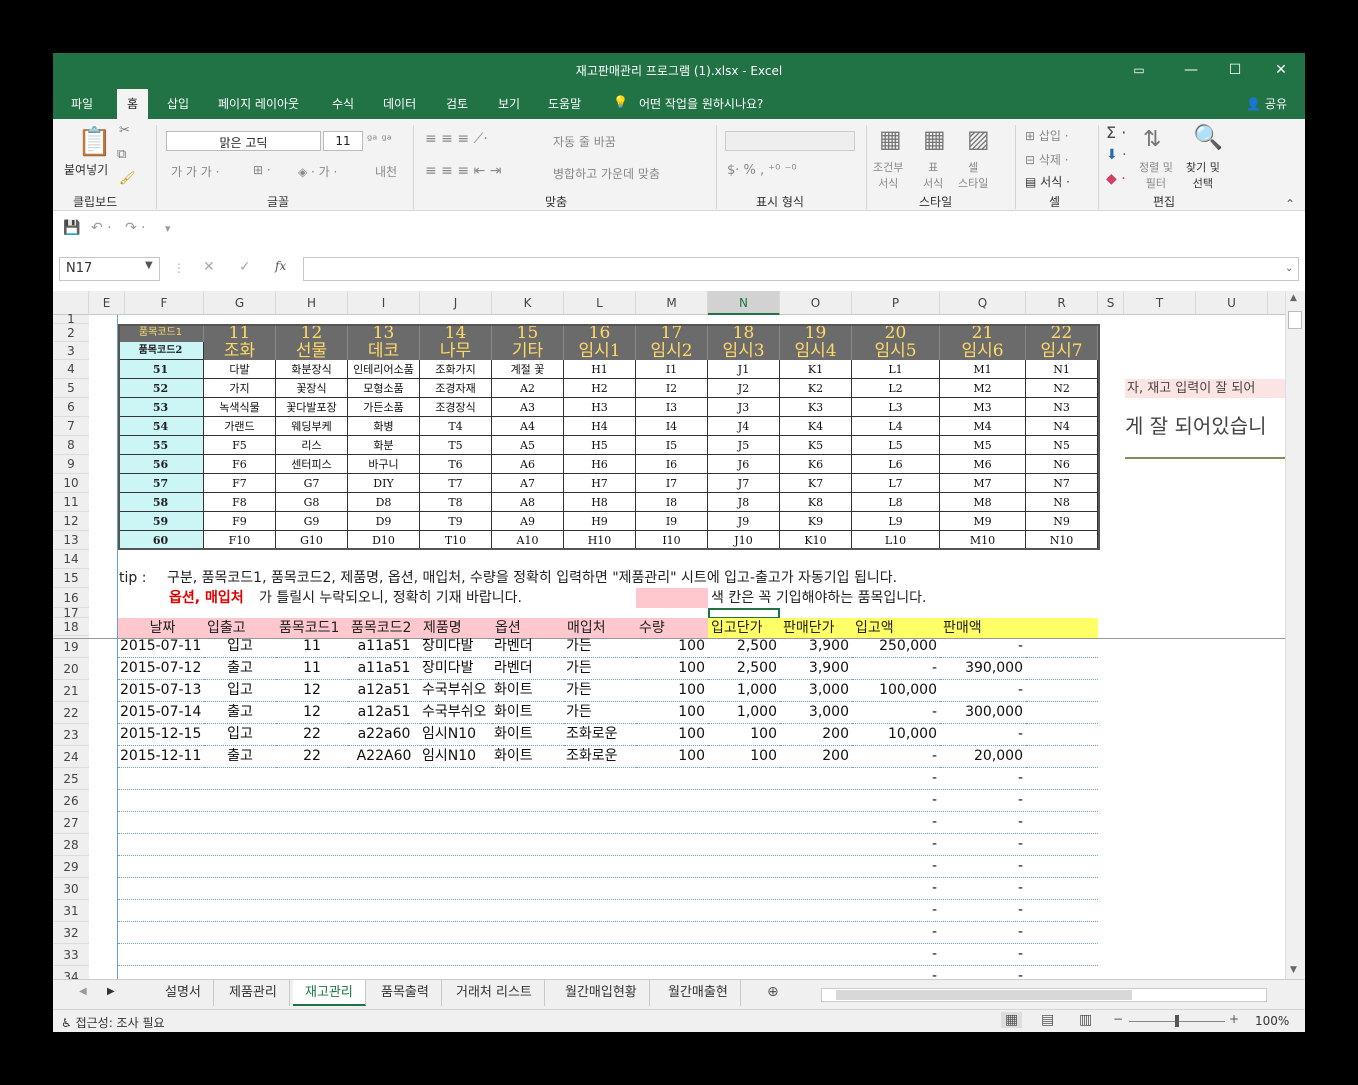 This screenshot has height=1085, width=1358. What do you see at coordinates (456, 407) in the screenshot?
I see `code-table-cell: 조경장식` at bounding box center [456, 407].